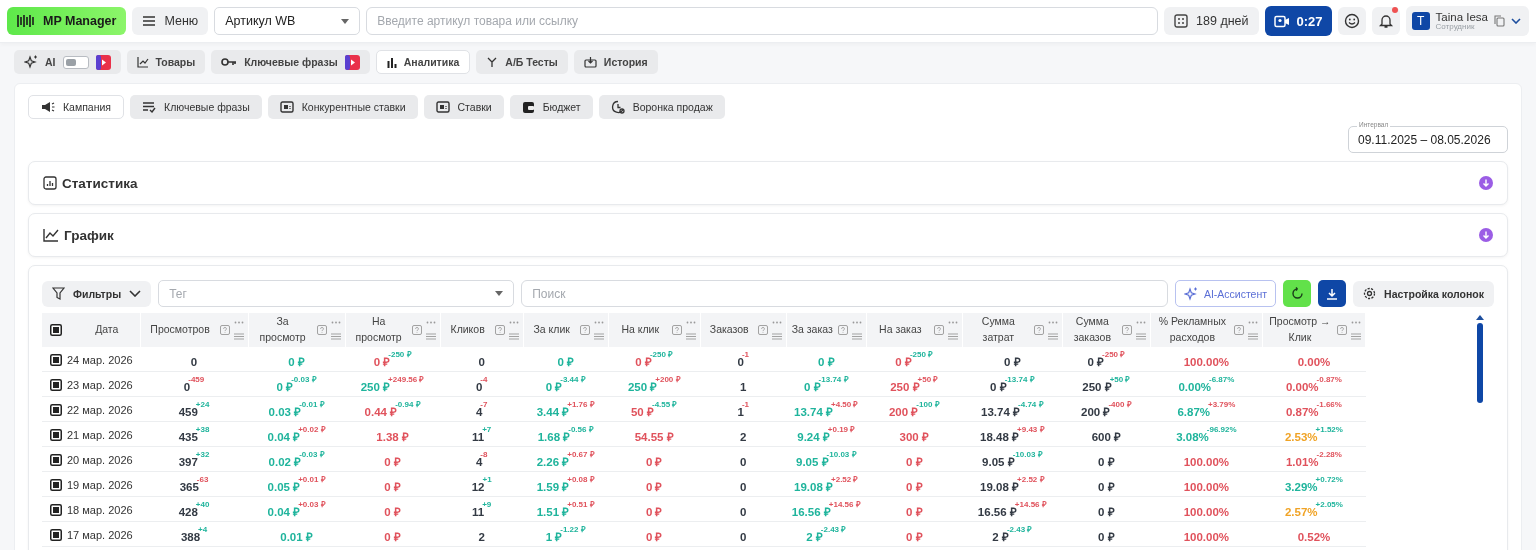 The width and height of the screenshot is (1536, 550). I want to click on cell-value: 600 ₽, so click(1106, 437).